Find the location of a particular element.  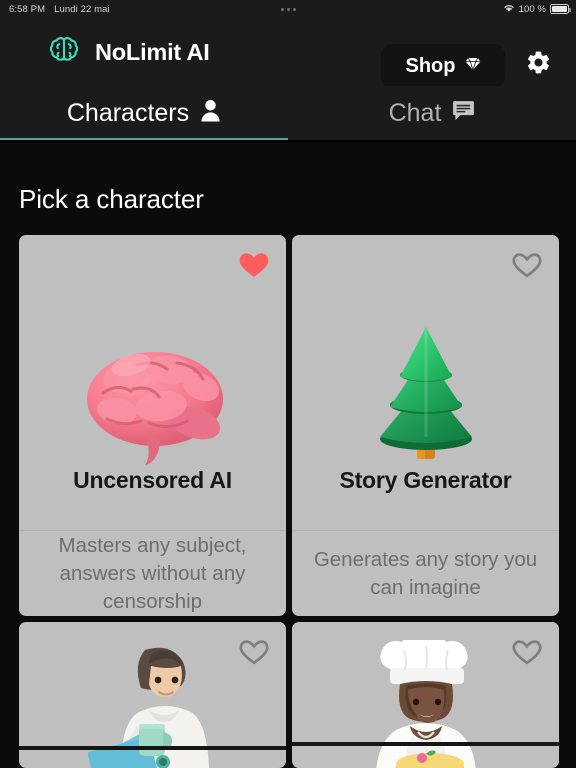

page-title: Pick a character is located at coordinates (111, 199).